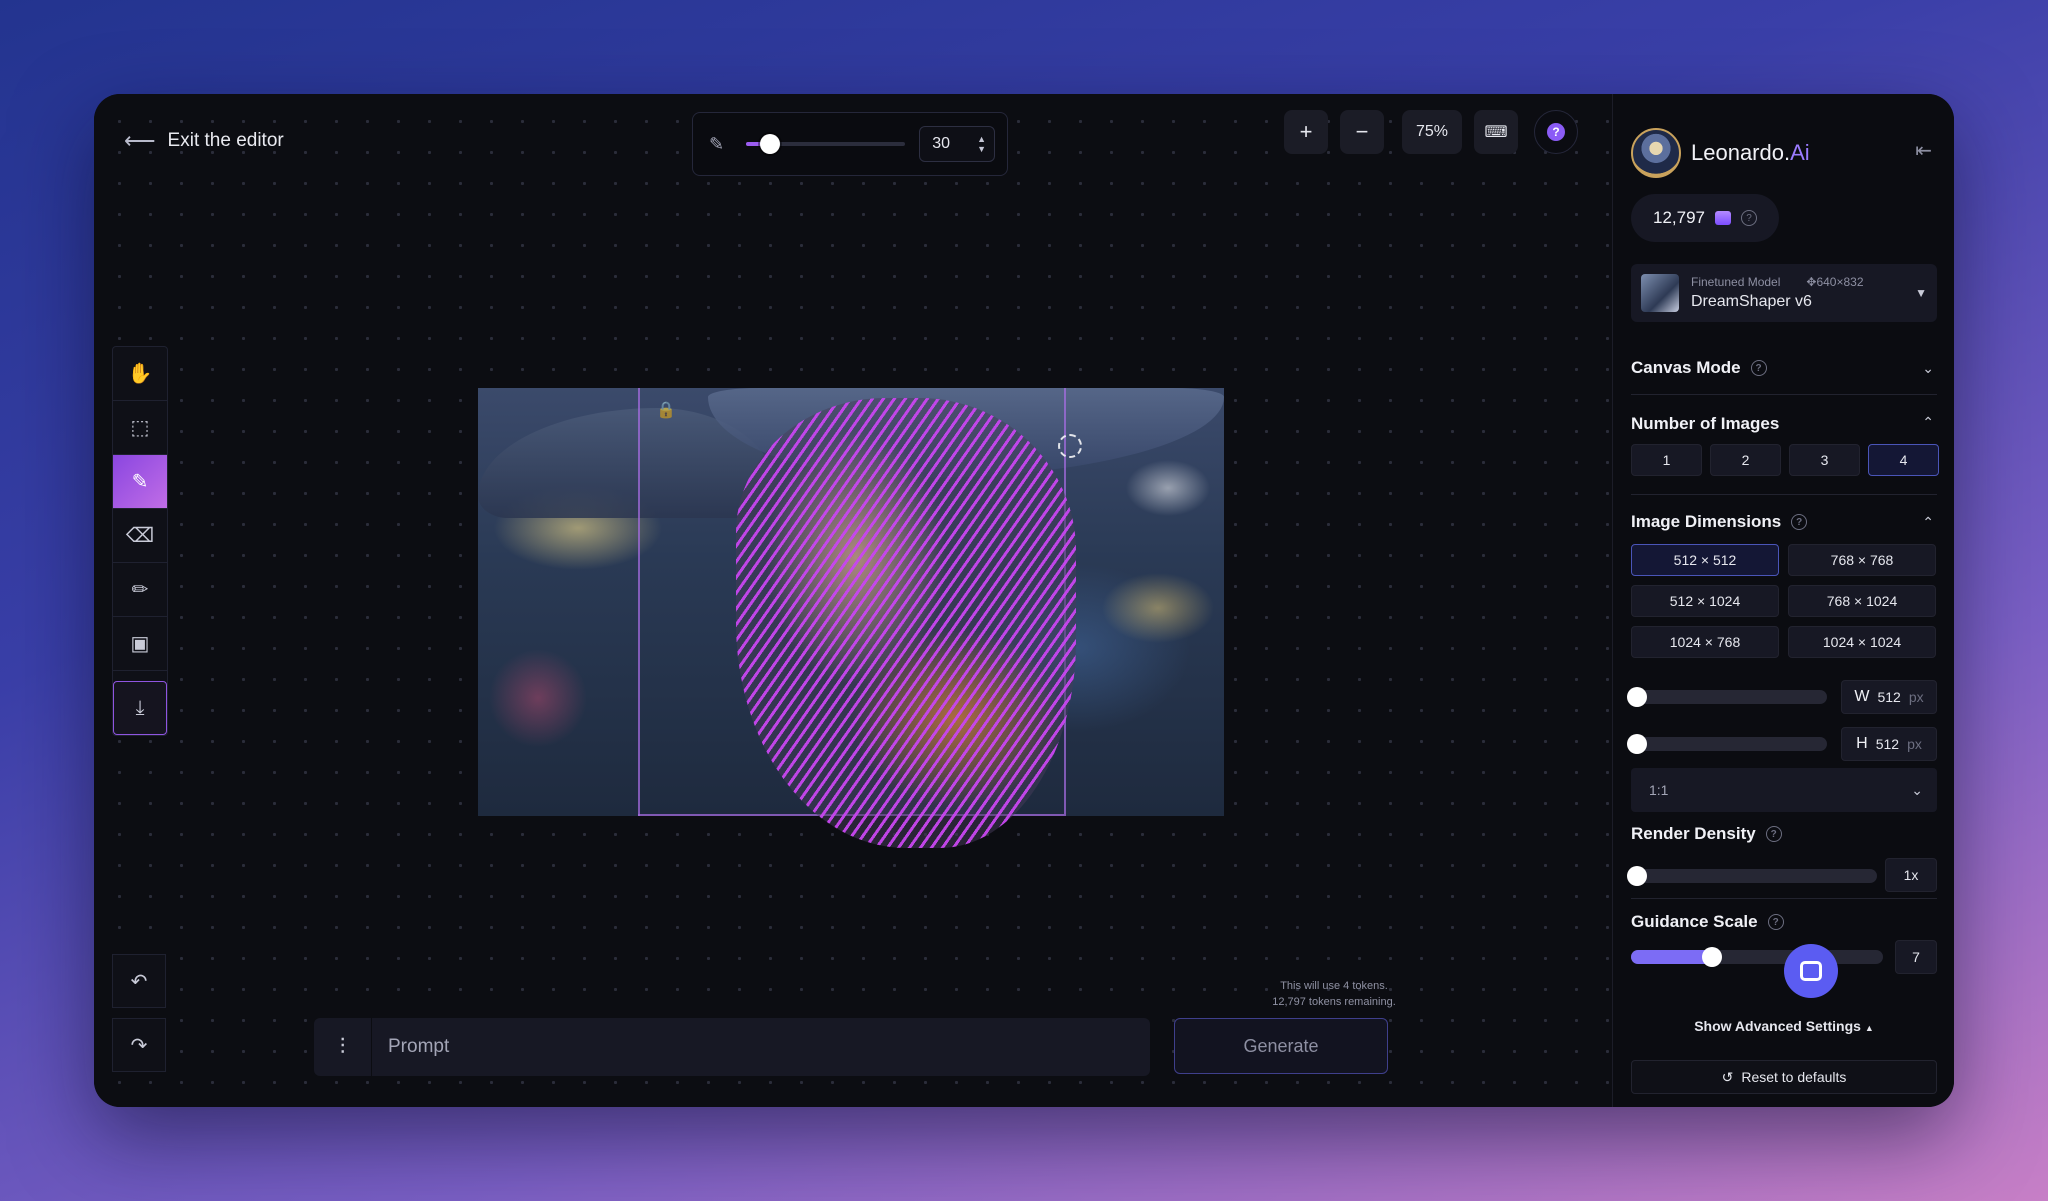 This screenshot has height=1201, width=2048. I want to click on question-icon: ?, so click(1556, 132).